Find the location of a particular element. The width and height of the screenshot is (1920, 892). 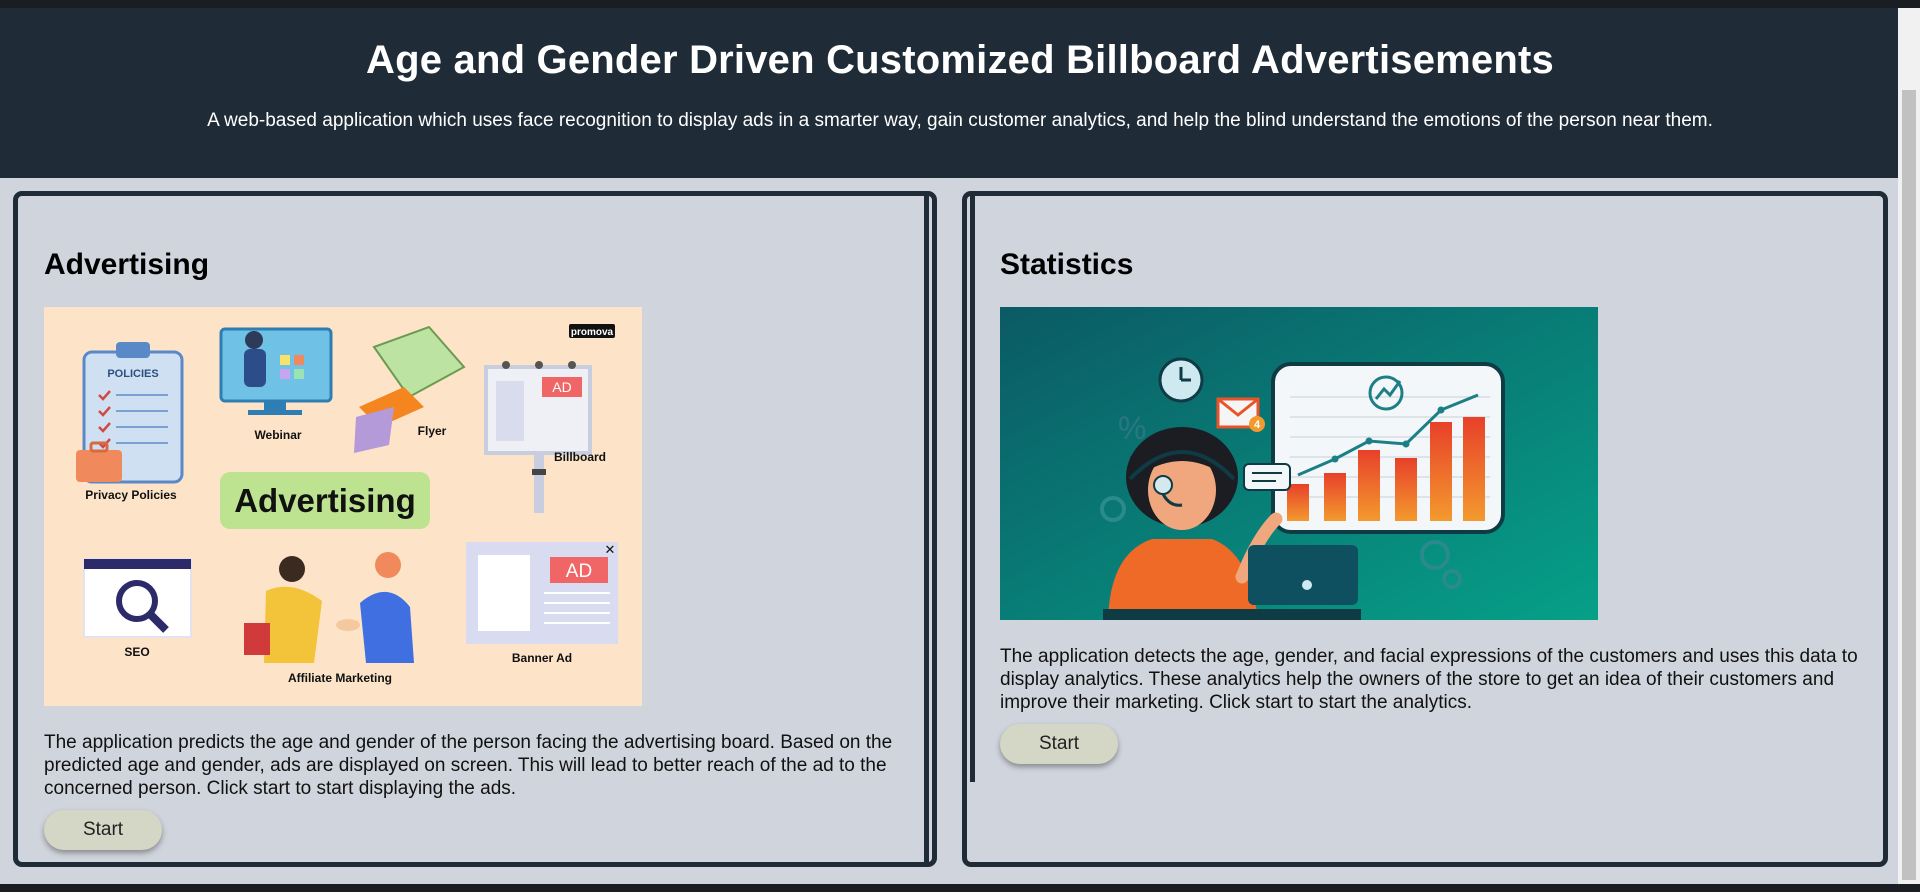

policies-board-text: POLICIES is located at coordinates (132, 374).